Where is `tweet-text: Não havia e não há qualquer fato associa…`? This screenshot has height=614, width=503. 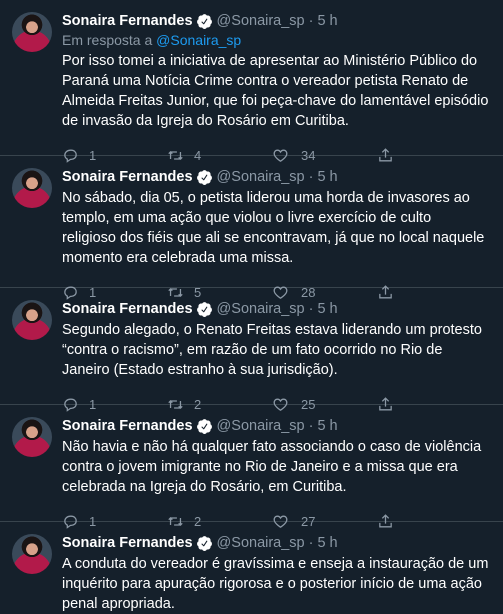 tweet-text: Não havia e não há qualquer fato associa… is located at coordinates (272, 467).